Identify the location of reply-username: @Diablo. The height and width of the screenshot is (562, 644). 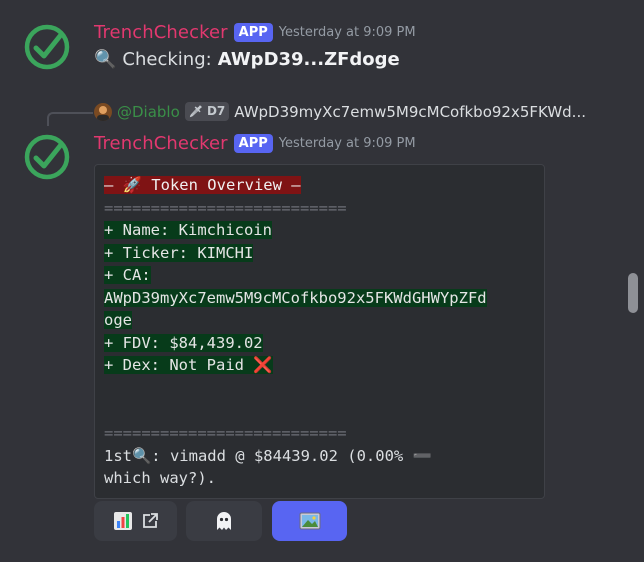
(148, 112).